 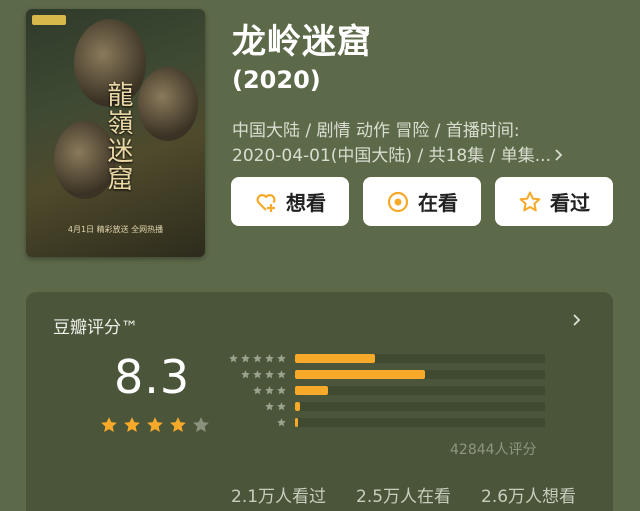 I want to click on movie-poster: 龍嶺迷窟 4月1日 精彩放送 全网热播, so click(x=115, y=133).